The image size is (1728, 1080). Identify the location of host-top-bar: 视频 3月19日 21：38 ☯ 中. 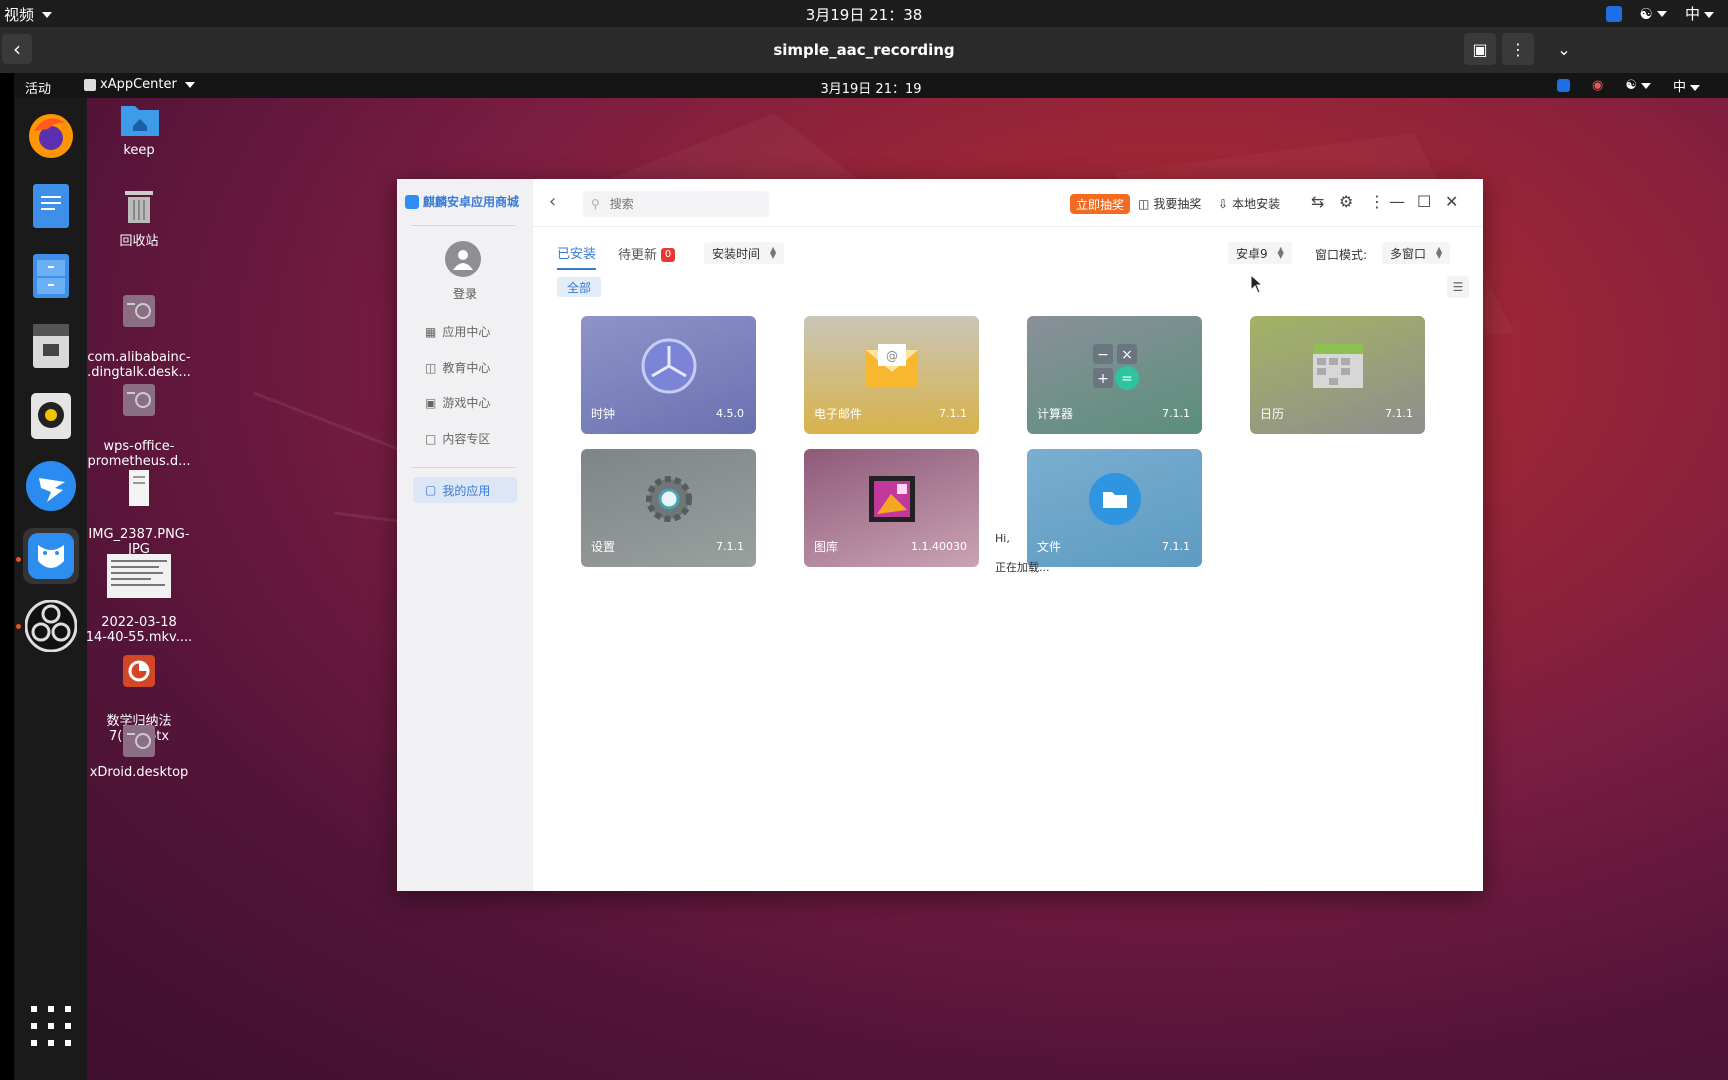
(864, 13).